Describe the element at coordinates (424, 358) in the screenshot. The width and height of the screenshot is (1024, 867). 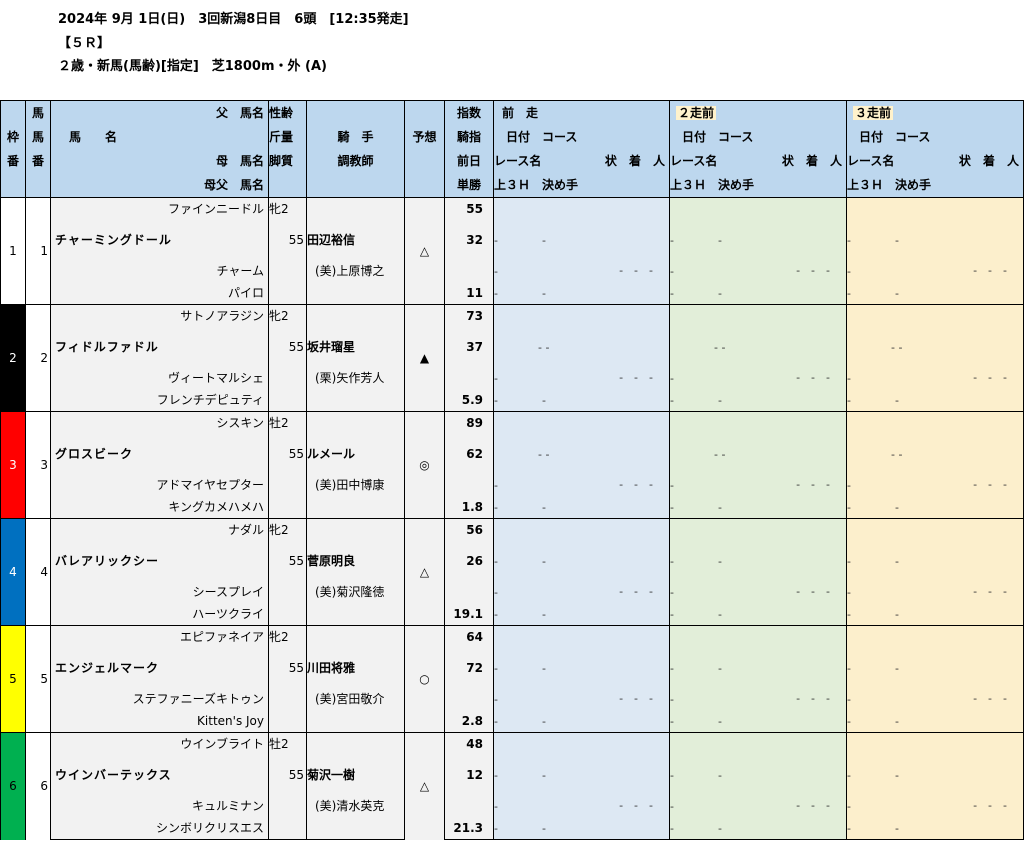
I see `prediction-mark: ▲` at that location.